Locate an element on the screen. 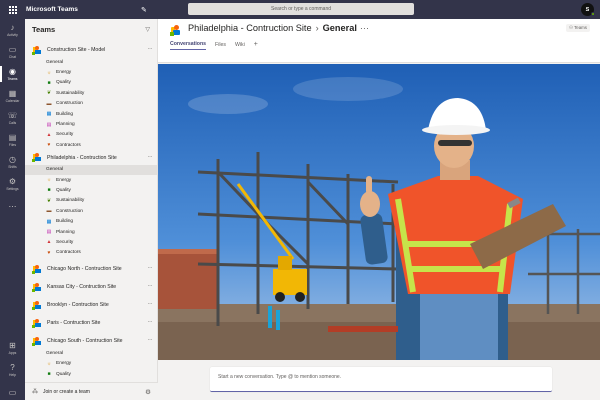  rail-item-calls: ☏ Calls is located at coordinates (12, 118).